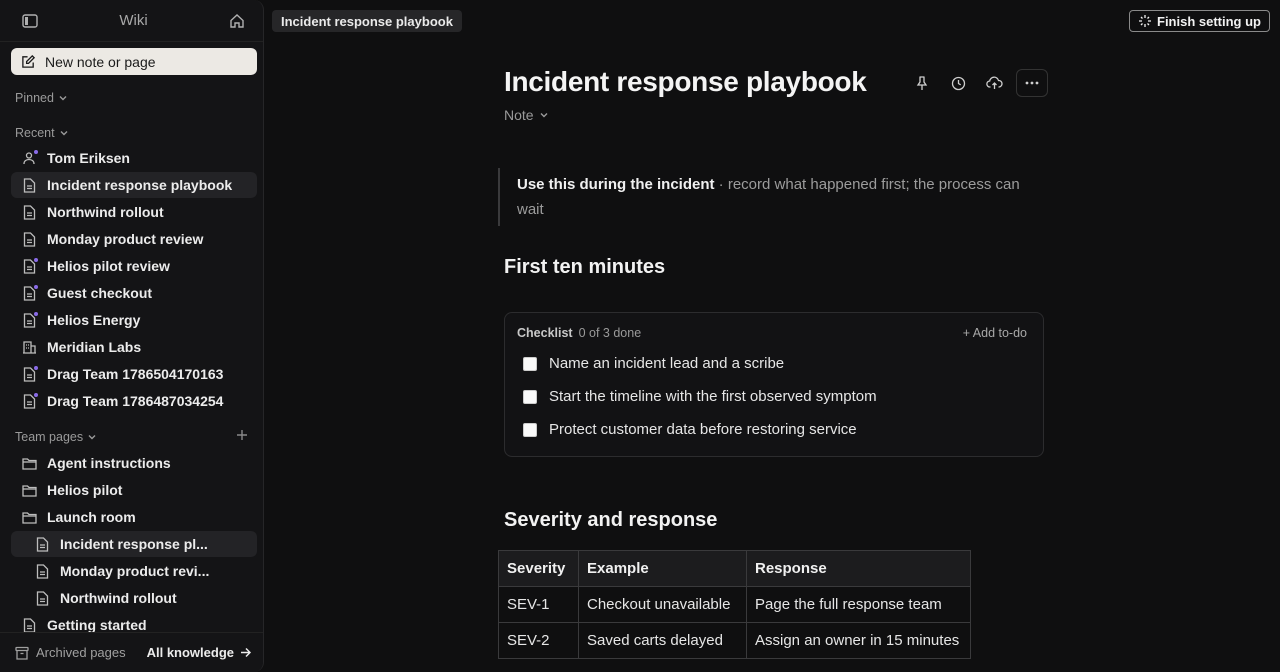 This screenshot has width=1280, height=672. What do you see at coordinates (584, 267) in the screenshot?
I see `section-heading-first-ten-minutes: First ten minutes` at bounding box center [584, 267].